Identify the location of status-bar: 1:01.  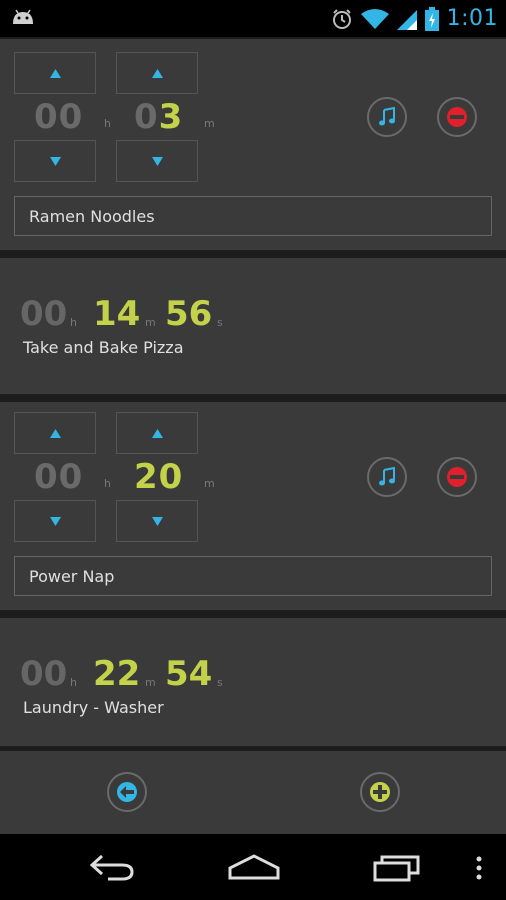
(253, 18).